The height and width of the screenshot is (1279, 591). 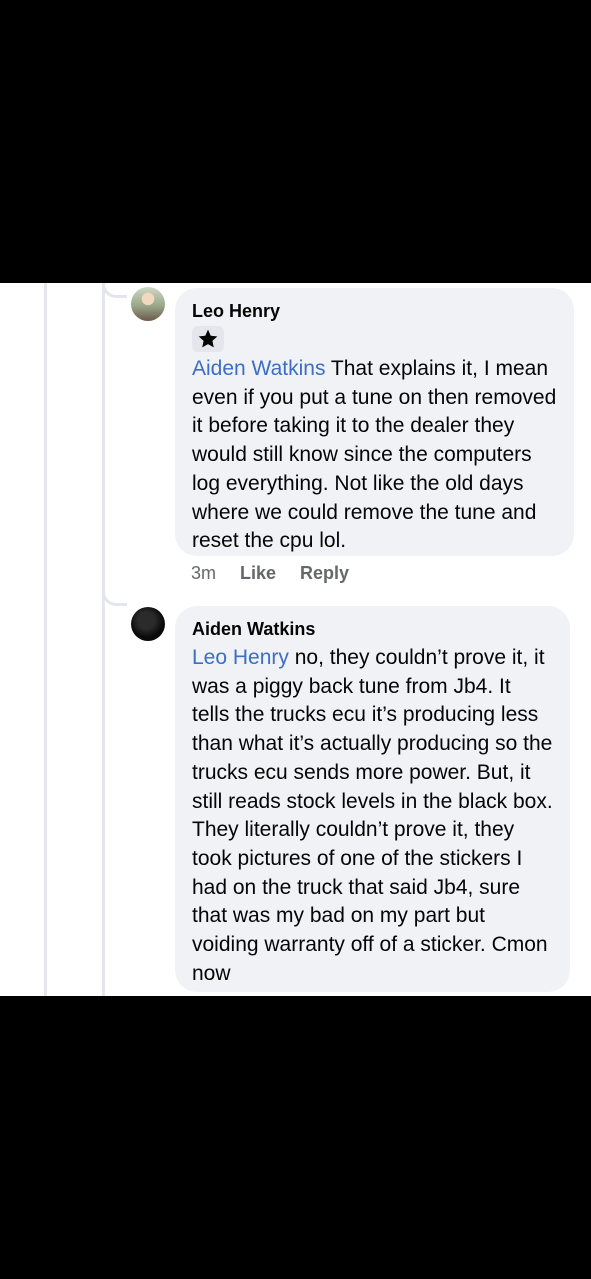 What do you see at coordinates (258, 573) in the screenshot?
I see `like-button: Like` at bounding box center [258, 573].